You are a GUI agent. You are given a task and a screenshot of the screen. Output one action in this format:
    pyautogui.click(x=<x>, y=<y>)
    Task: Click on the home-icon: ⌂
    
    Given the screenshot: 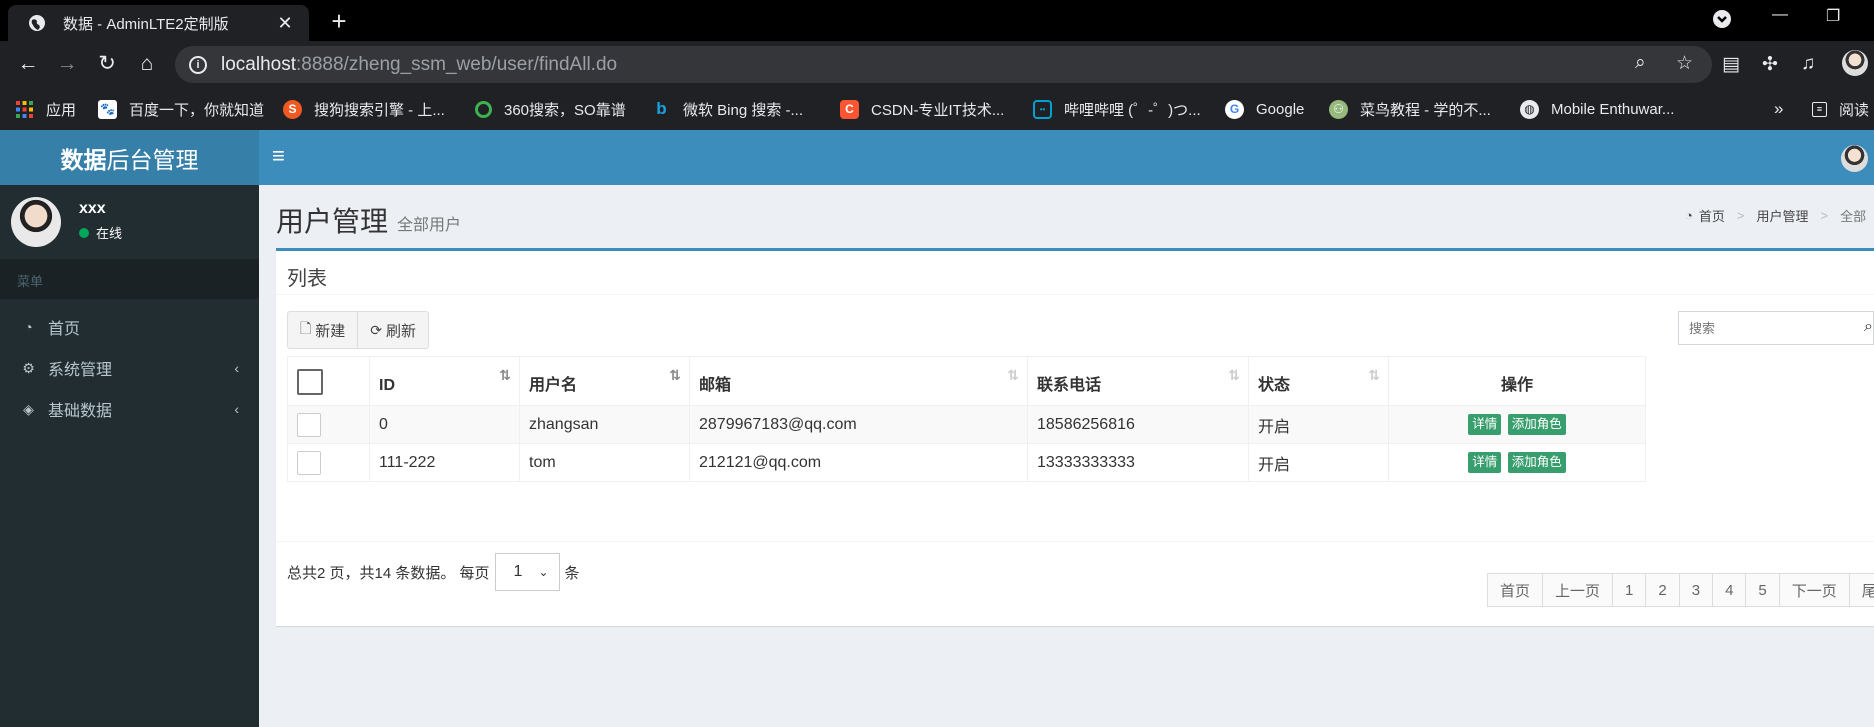 What is the action you would take?
    pyautogui.click(x=147, y=64)
    